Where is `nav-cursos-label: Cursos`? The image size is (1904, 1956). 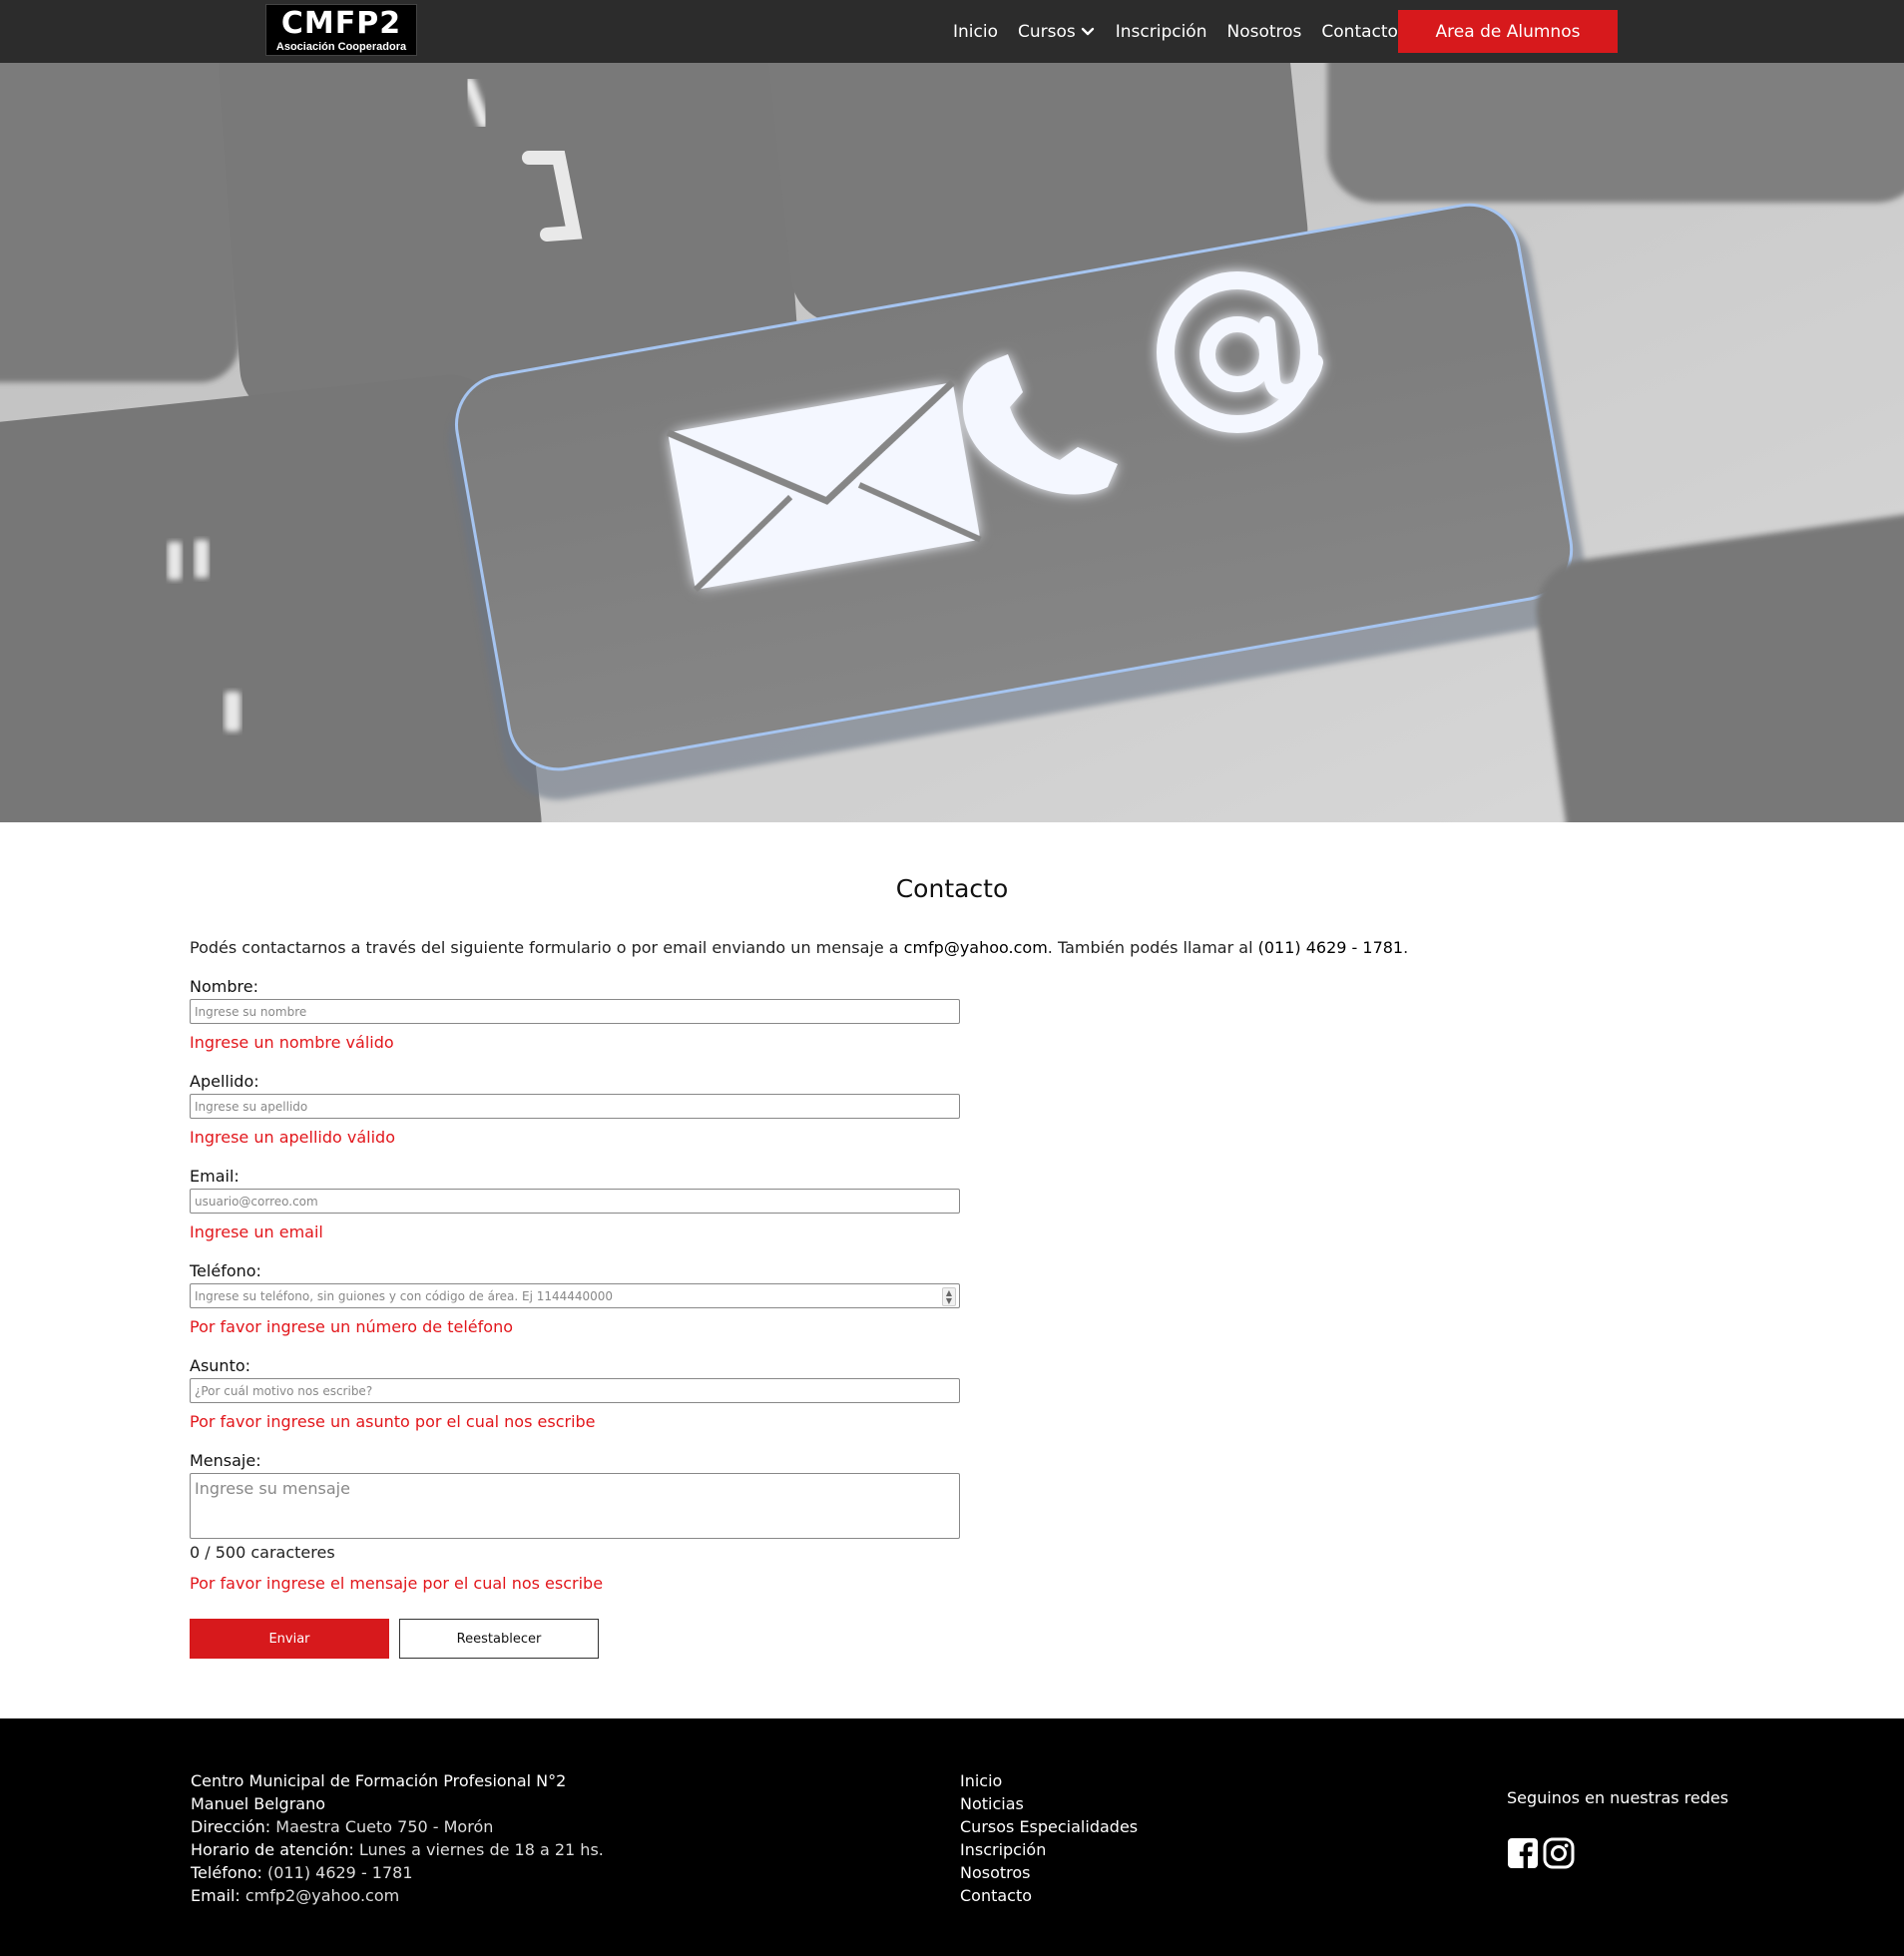 nav-cursos-label: Cursos is located at coordinates (1046, 31).